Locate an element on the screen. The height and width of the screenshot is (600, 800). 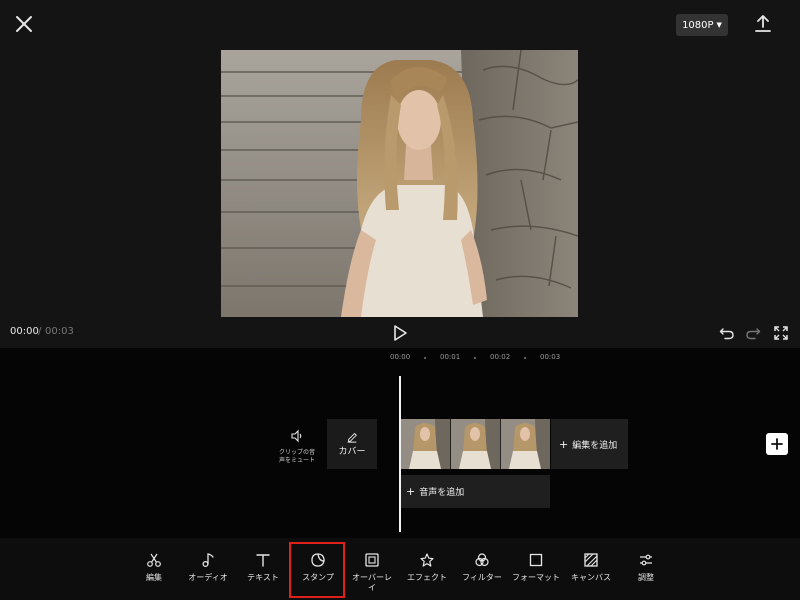
tool-label: キャンバス is located at coordinates (591, 577).